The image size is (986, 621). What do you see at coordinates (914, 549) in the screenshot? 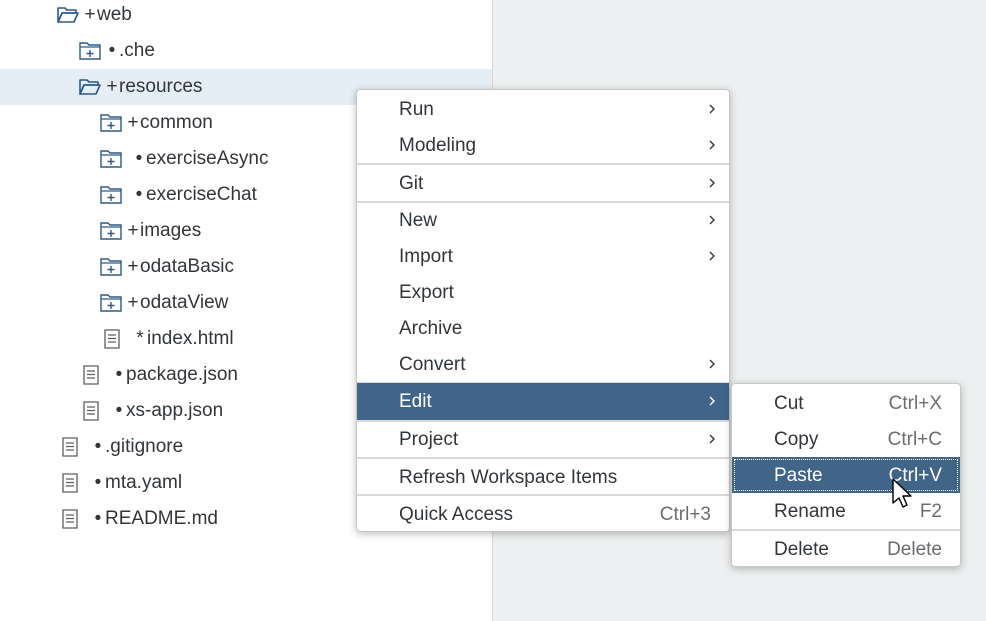
I see `menu-item-shortcut: Delete` at bounding box center [914, 549].